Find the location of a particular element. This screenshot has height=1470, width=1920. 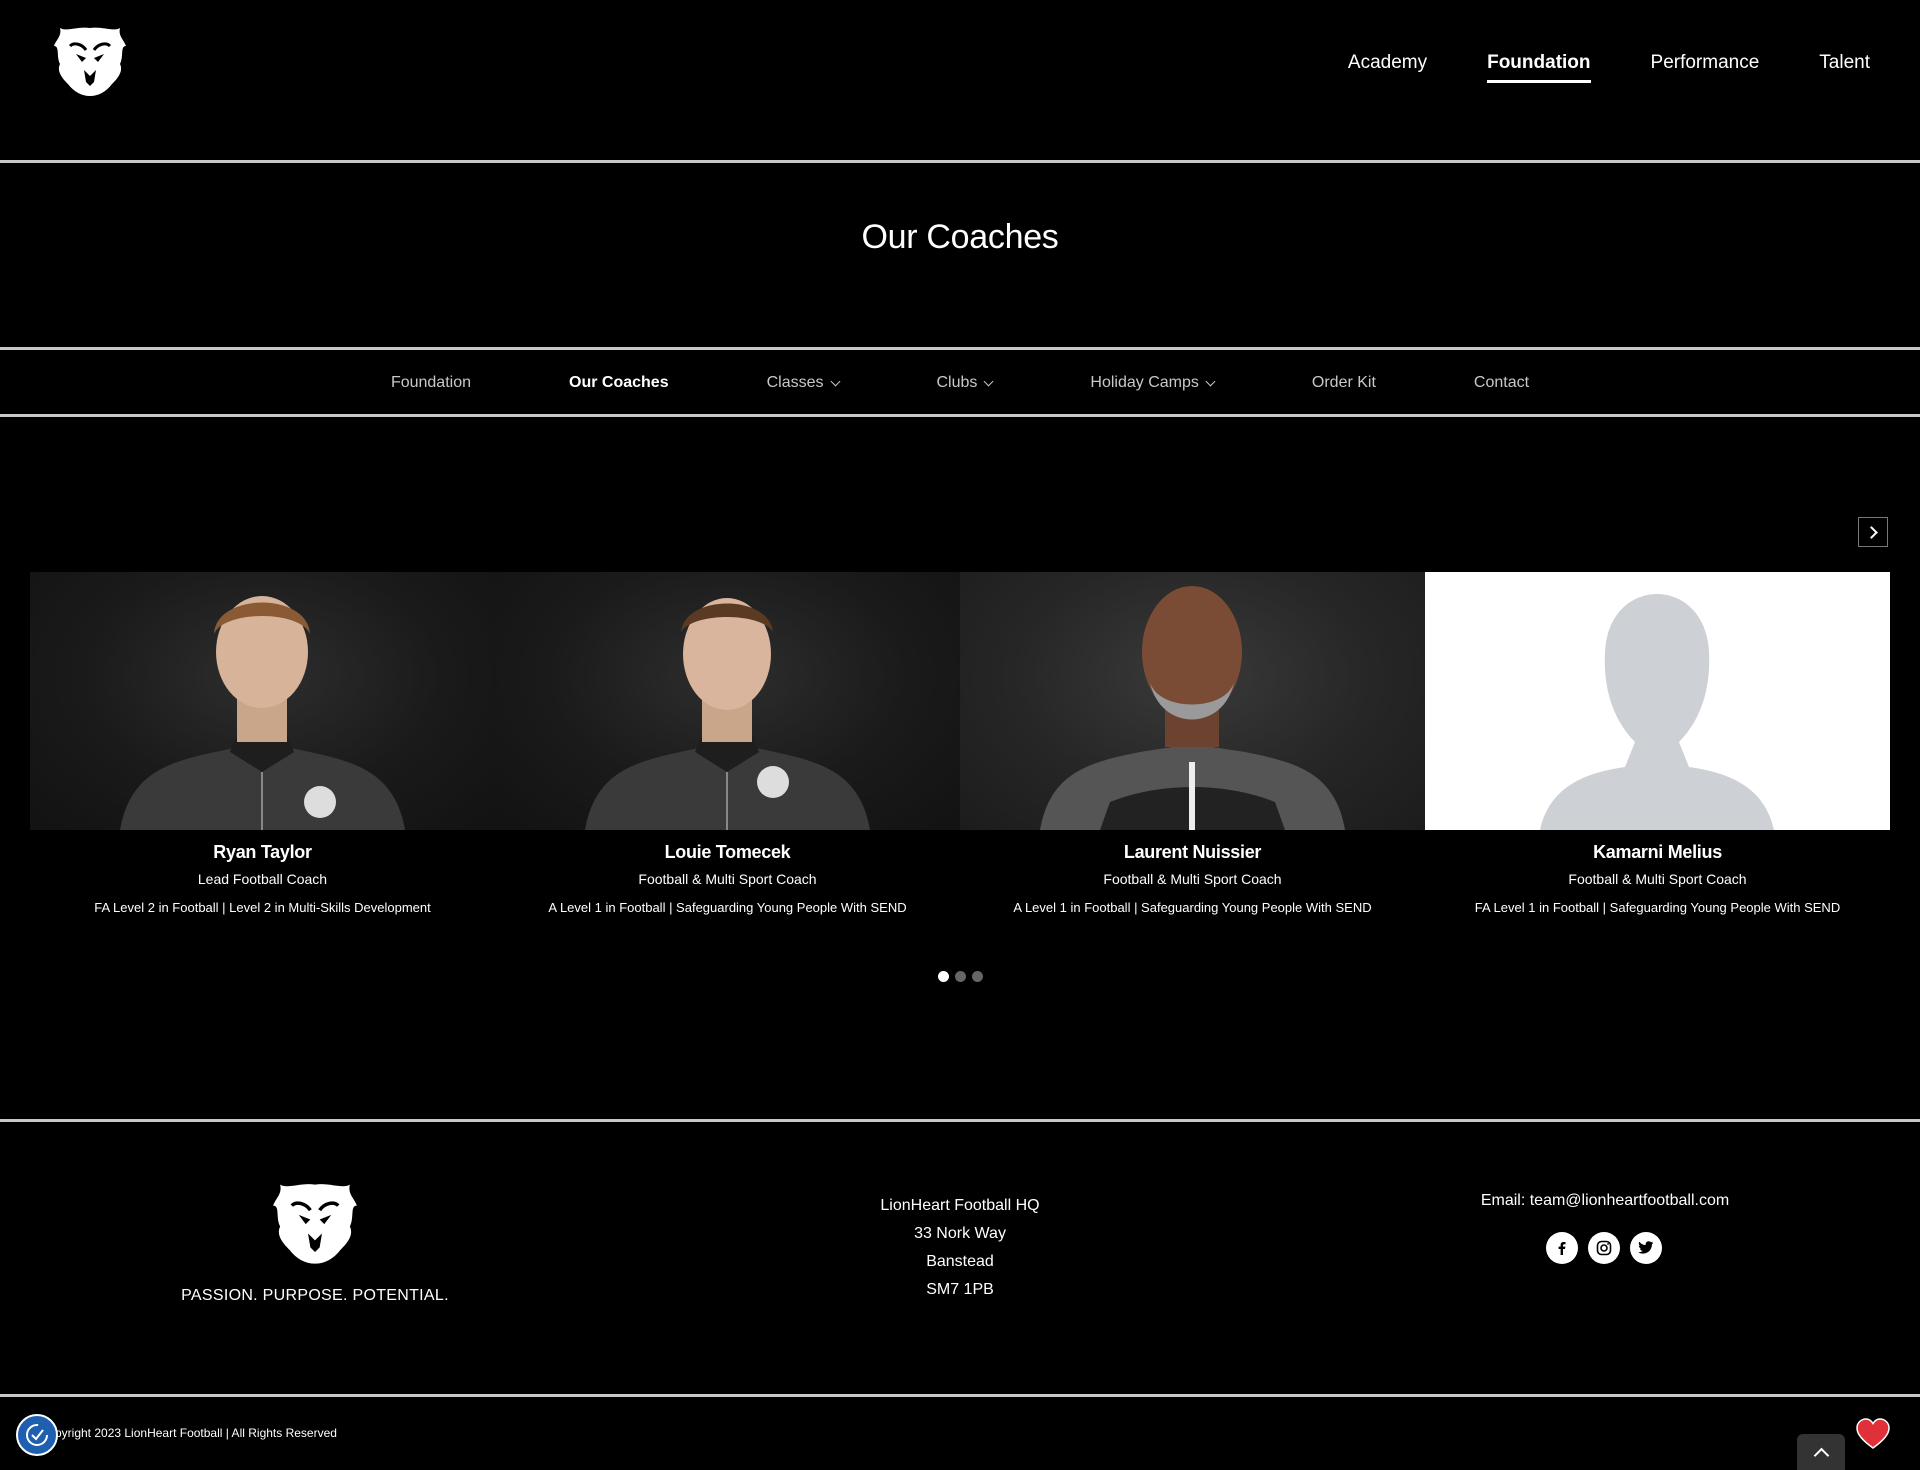

subnav-foundation: Foundation is located at coordinates (431, 383).